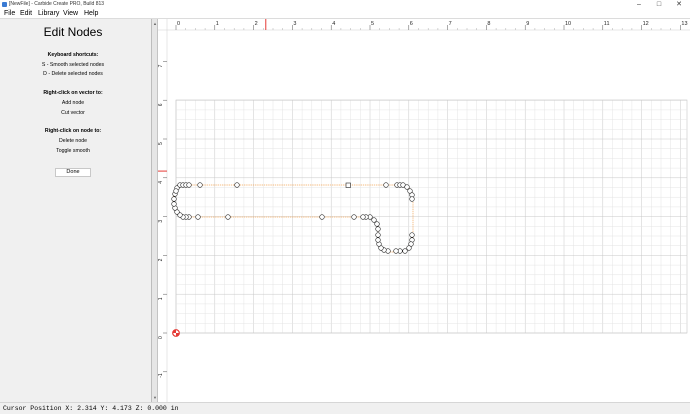 This screenshot has height=414, width=690. Describe the element at coordinates (73, 113) in the screenshot. I see `vector-cut: Cut vector` at that location.